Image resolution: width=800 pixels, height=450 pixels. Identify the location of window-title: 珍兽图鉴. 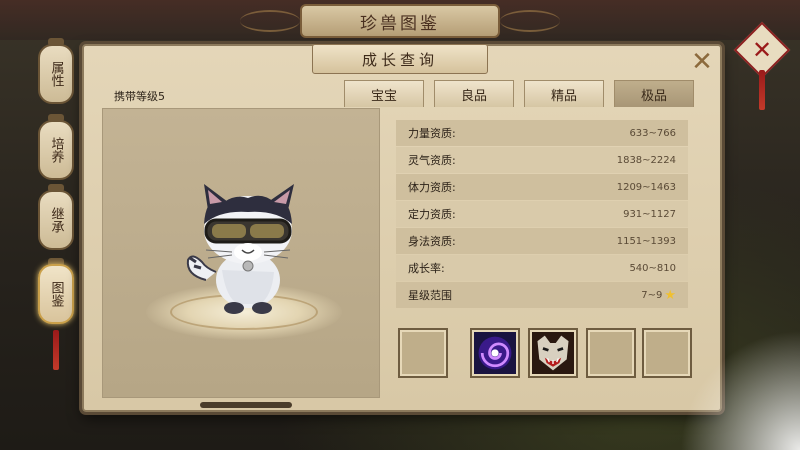
(400, 21).